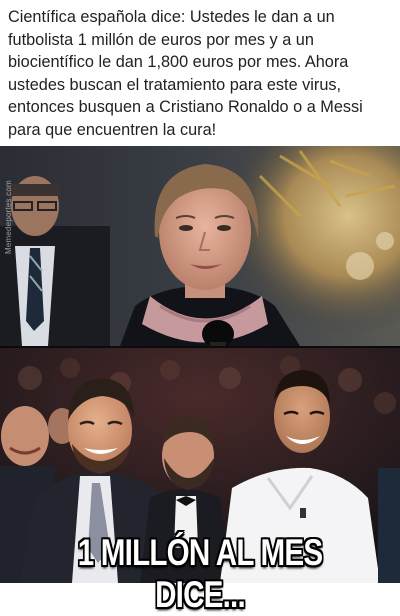  What do you see at coordinates (8, 217) in the screenshot?
I see `watermark-text: Memedeportes.com` at bounding box center [8, 217].